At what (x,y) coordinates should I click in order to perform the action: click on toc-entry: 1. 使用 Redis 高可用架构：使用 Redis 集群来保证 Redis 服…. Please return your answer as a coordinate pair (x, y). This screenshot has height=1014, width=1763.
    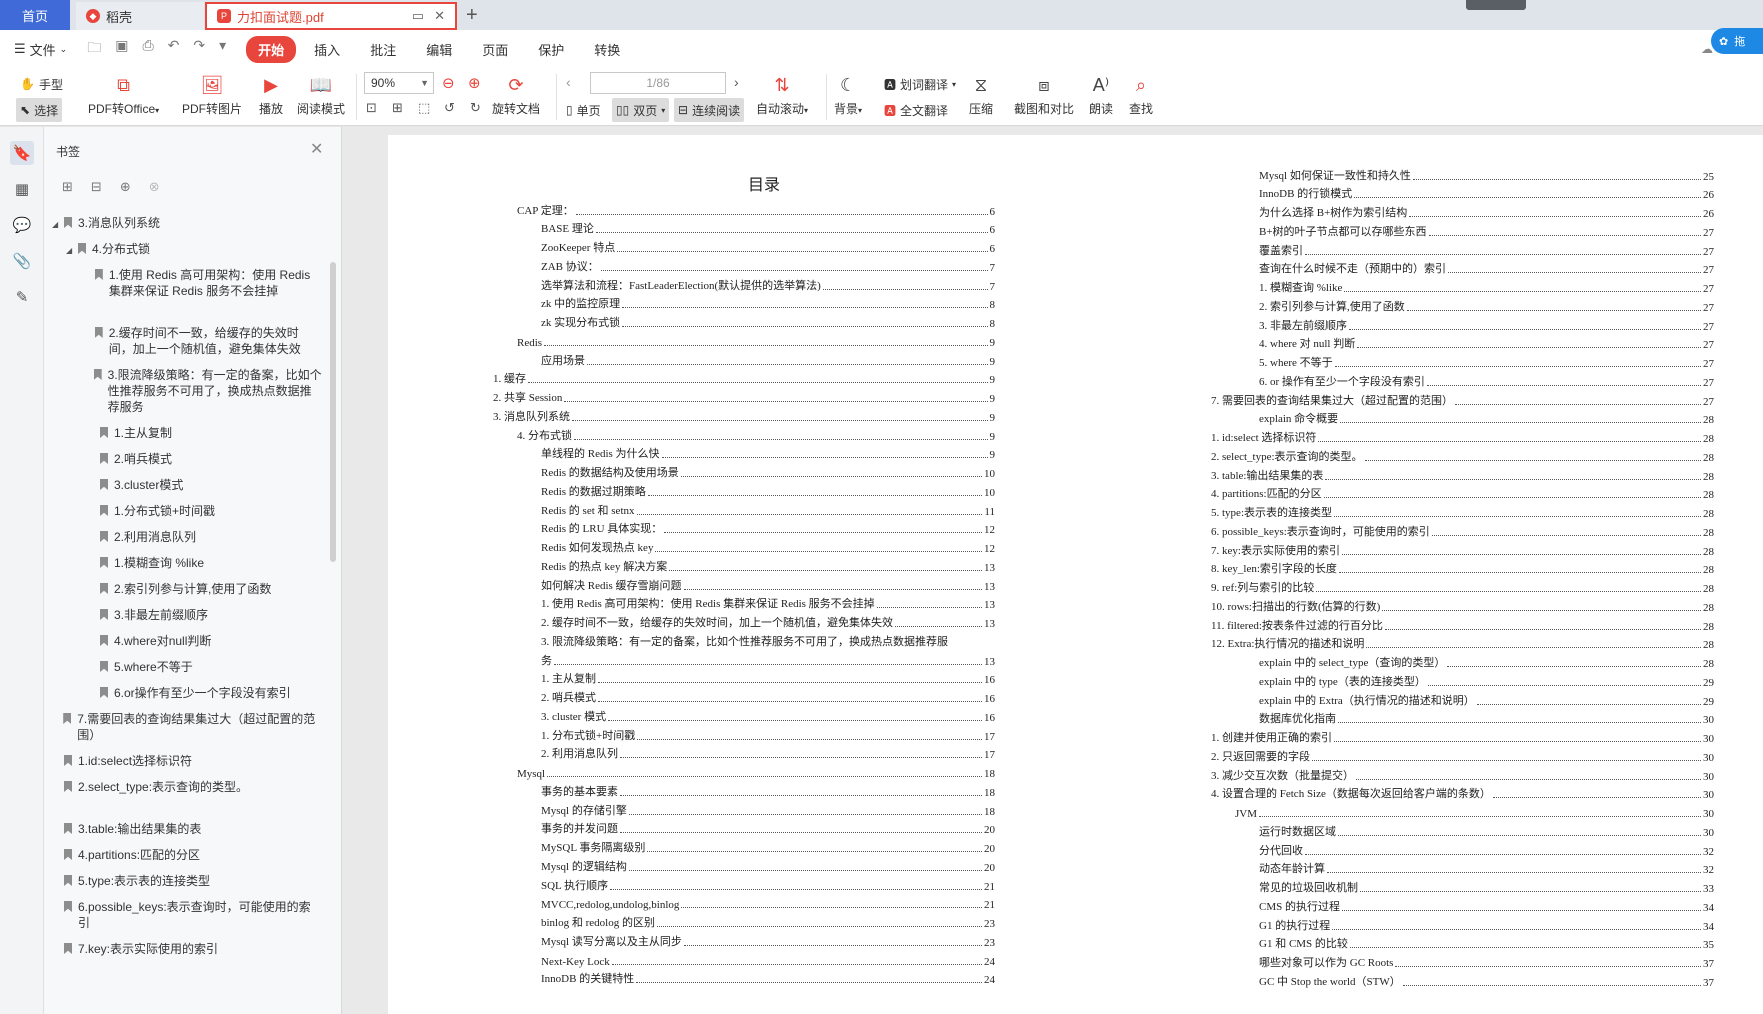
    Looking at the image, I should click on (768, 602).